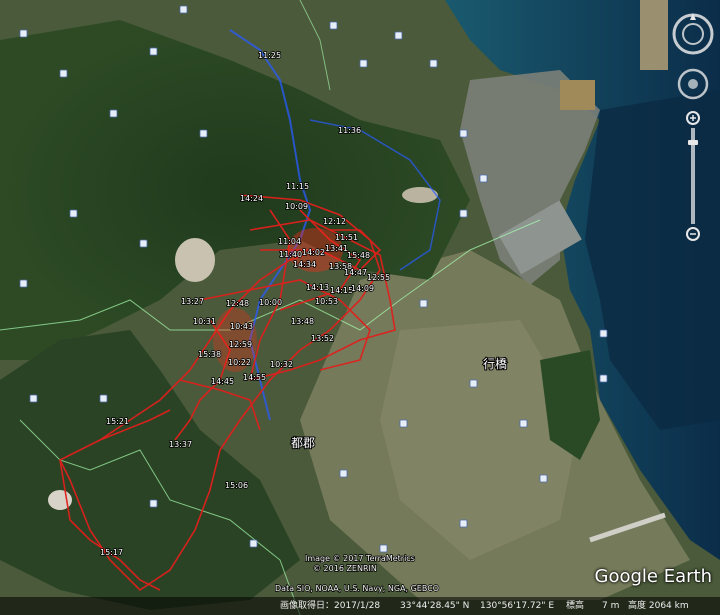  Describe the element at coordinates (357, 588) in the screenshot. I see `credit-data: Data SIO, NOAA, U.S. Navy, NGA, GEBCO` at that location.